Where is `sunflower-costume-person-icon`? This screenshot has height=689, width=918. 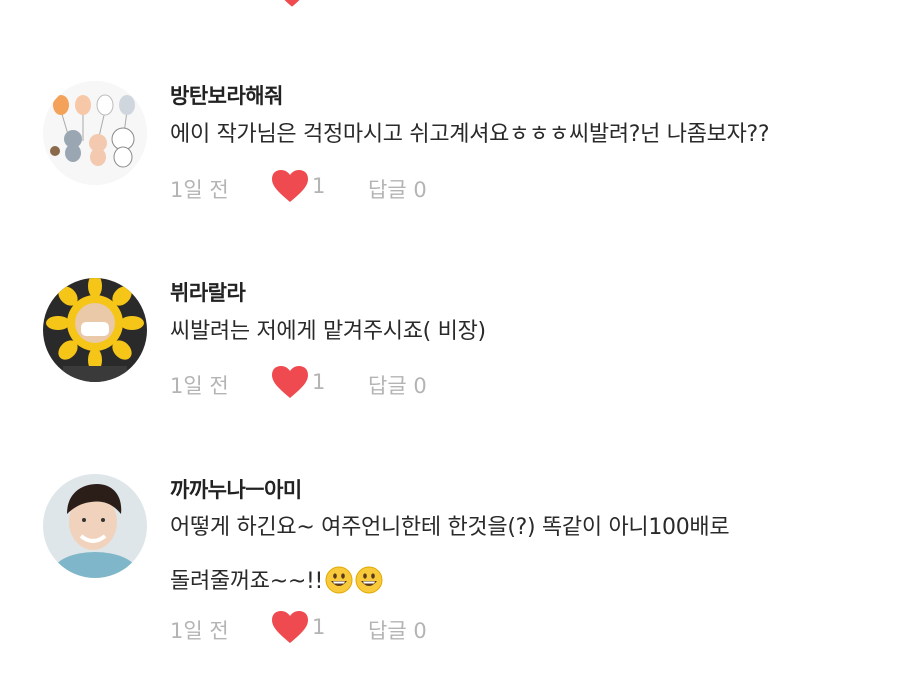 sunflower-costume-person-icon is located at coordinates (95, 330).